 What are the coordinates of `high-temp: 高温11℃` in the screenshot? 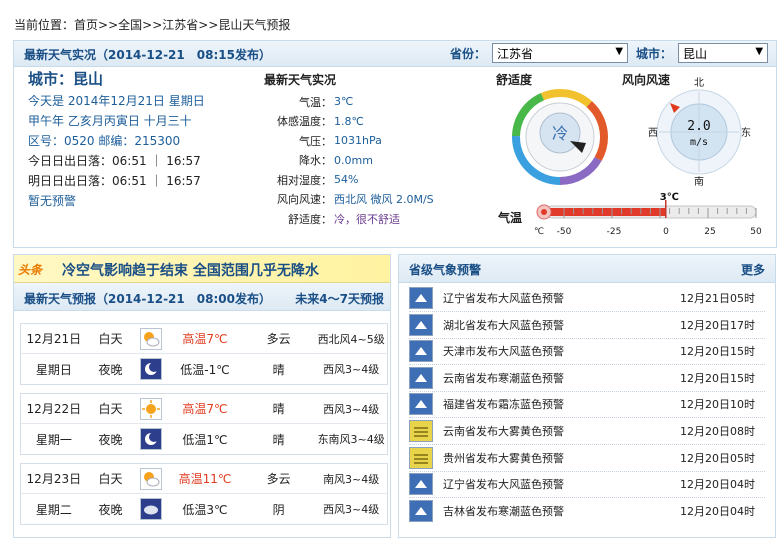 It's located at (205, 479).